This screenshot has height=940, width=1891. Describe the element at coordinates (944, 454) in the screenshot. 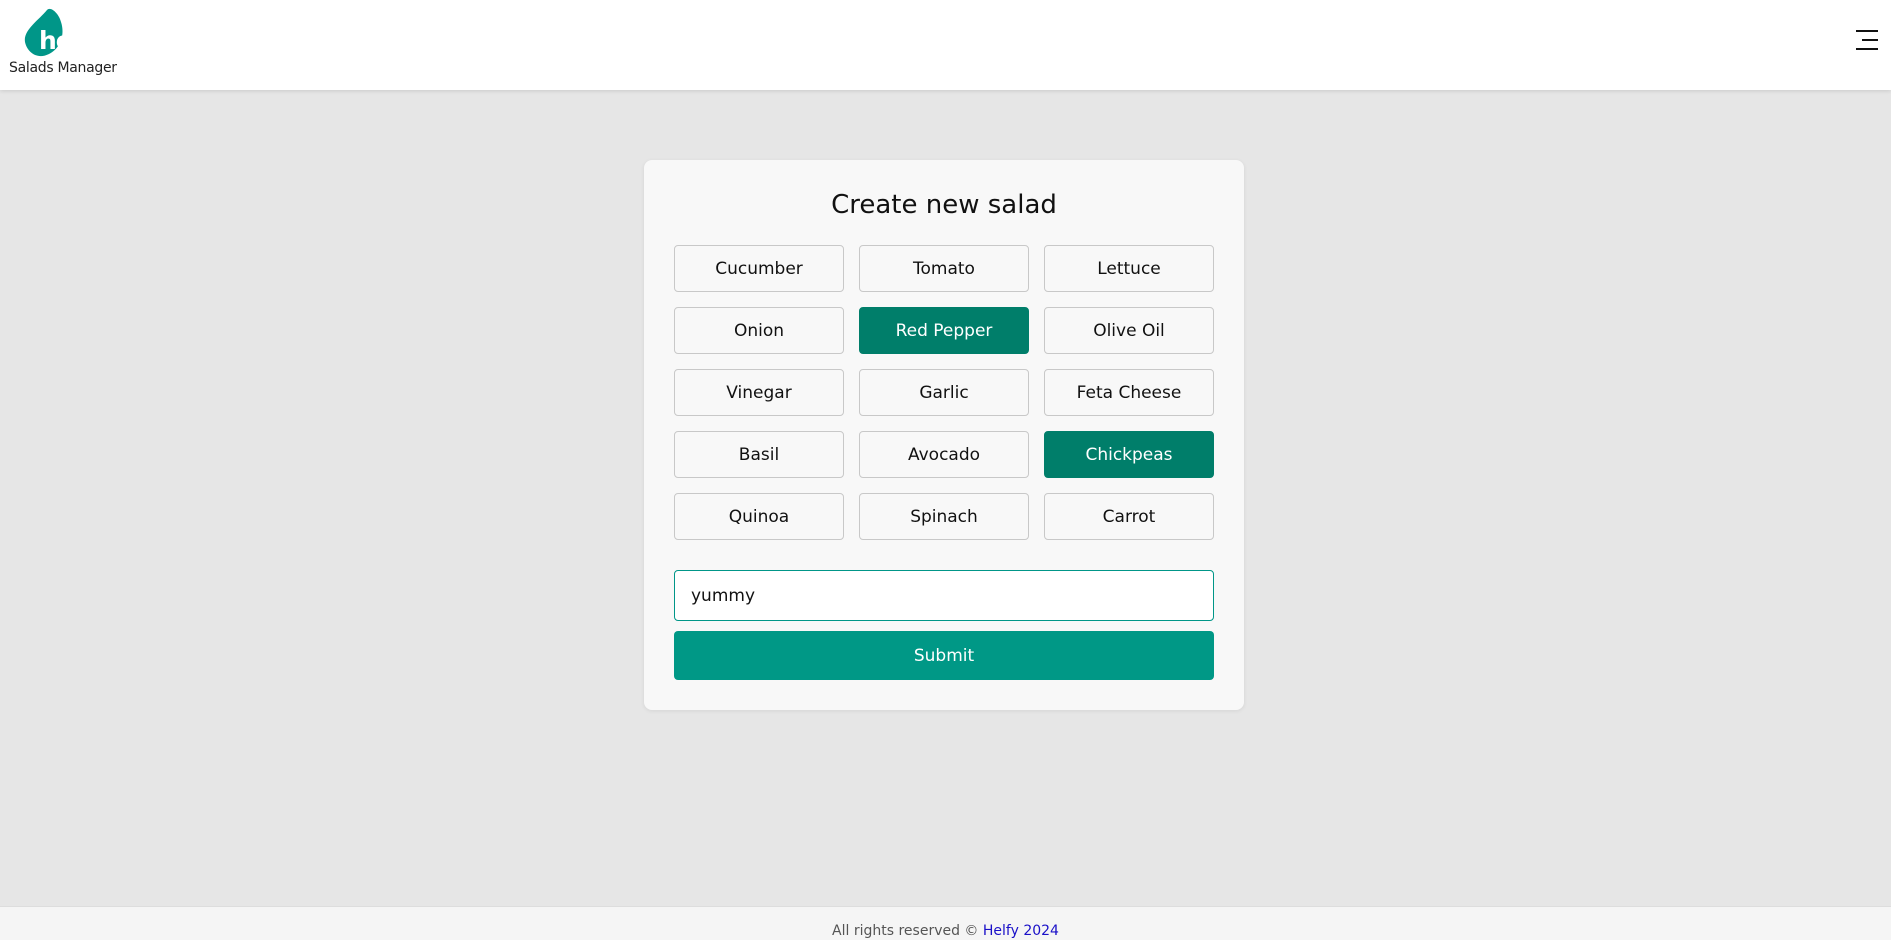

I see `ingredient-button-avocado: Avocado` at that location.